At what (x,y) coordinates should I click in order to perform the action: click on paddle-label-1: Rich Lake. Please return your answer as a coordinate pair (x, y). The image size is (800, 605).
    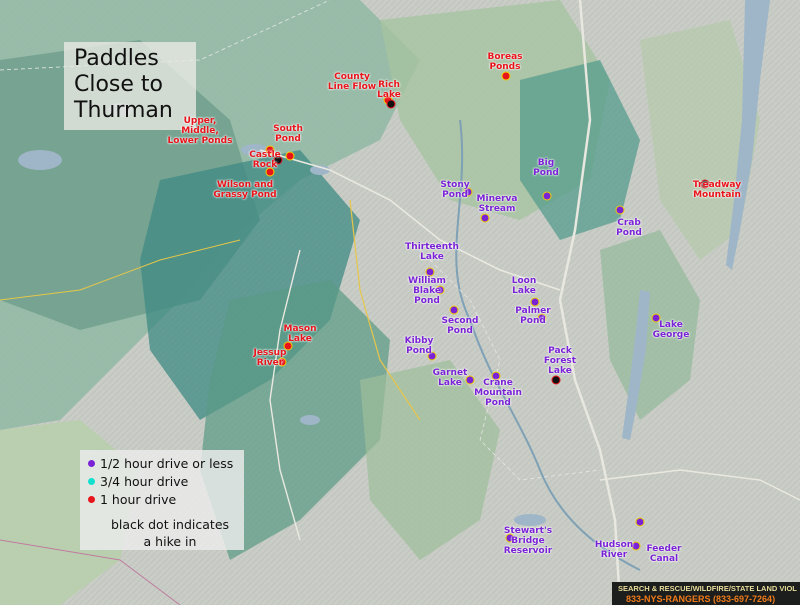
    Looking at the image, I should click on (389, 90).